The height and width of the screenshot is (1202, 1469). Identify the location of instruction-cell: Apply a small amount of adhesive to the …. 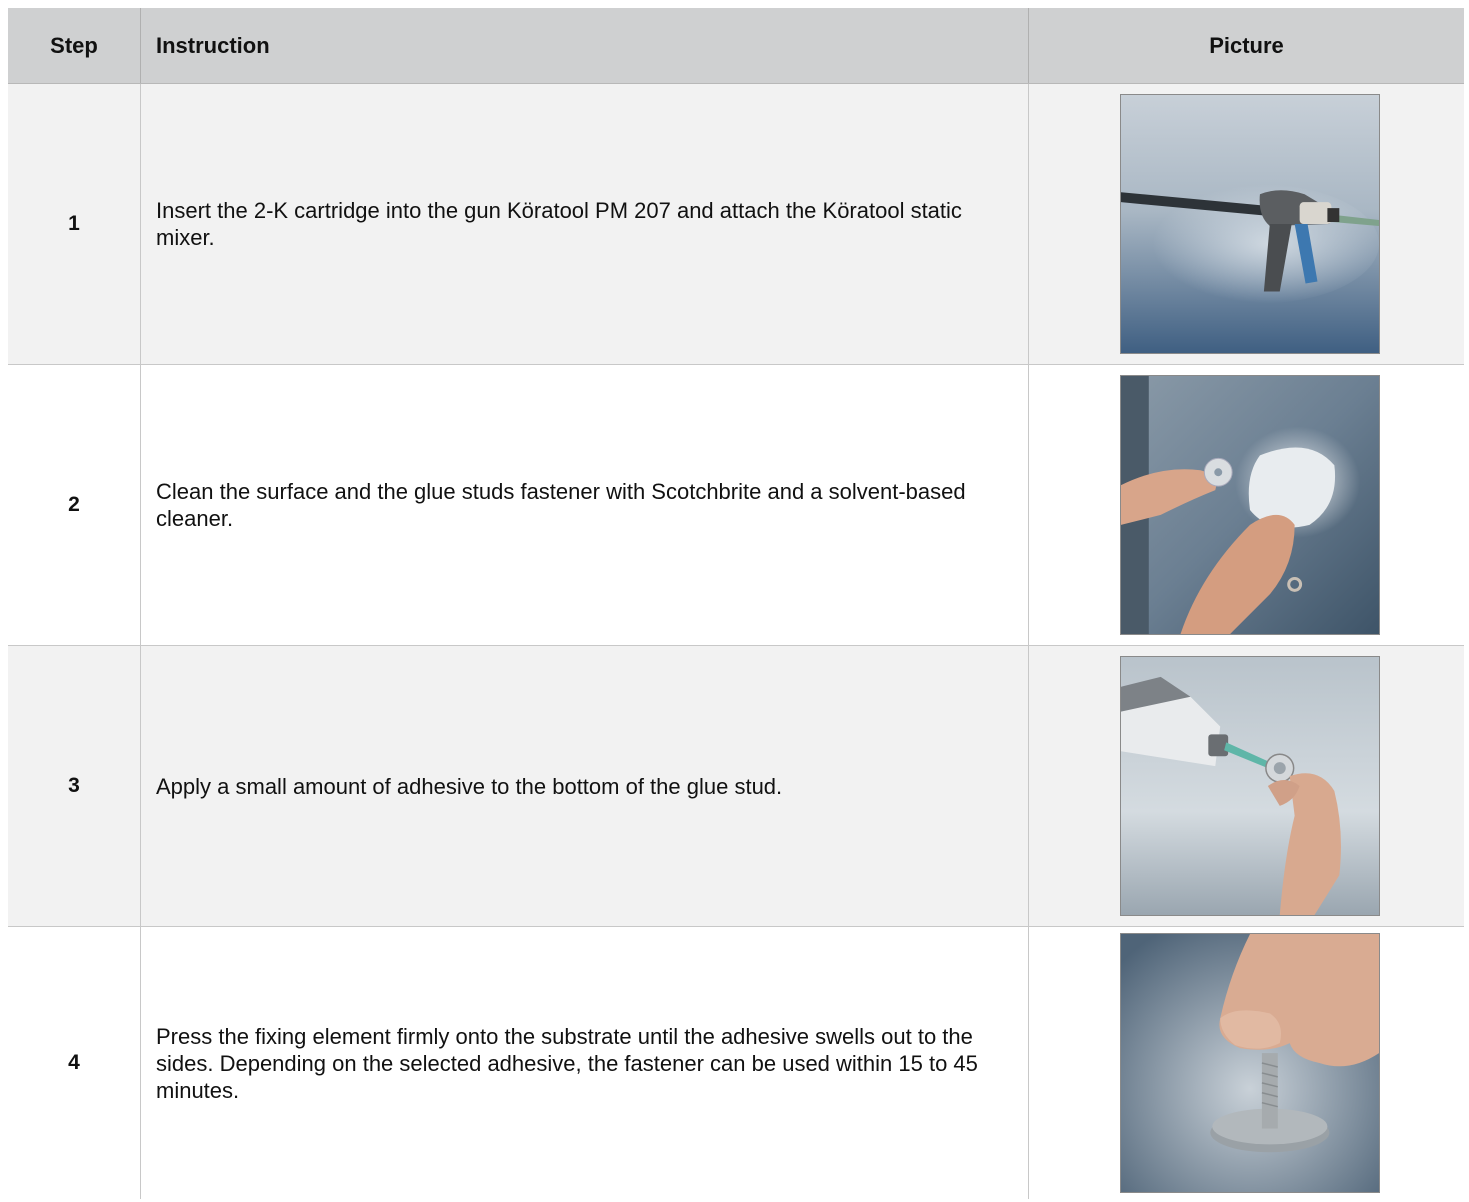
(585, 786).